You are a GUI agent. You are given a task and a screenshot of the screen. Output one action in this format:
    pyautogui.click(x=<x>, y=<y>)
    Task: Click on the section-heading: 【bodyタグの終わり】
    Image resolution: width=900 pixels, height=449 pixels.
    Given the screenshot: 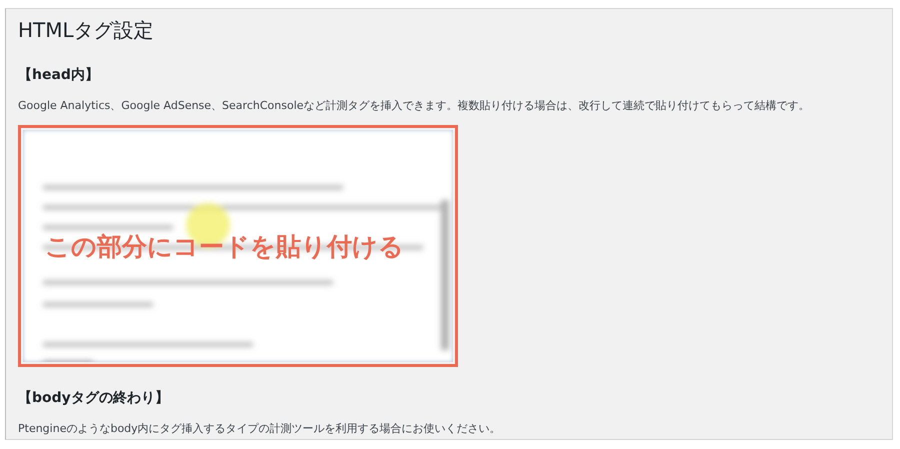 What is the action you would take?
    pyautogui.click(x=93, y=398)
    